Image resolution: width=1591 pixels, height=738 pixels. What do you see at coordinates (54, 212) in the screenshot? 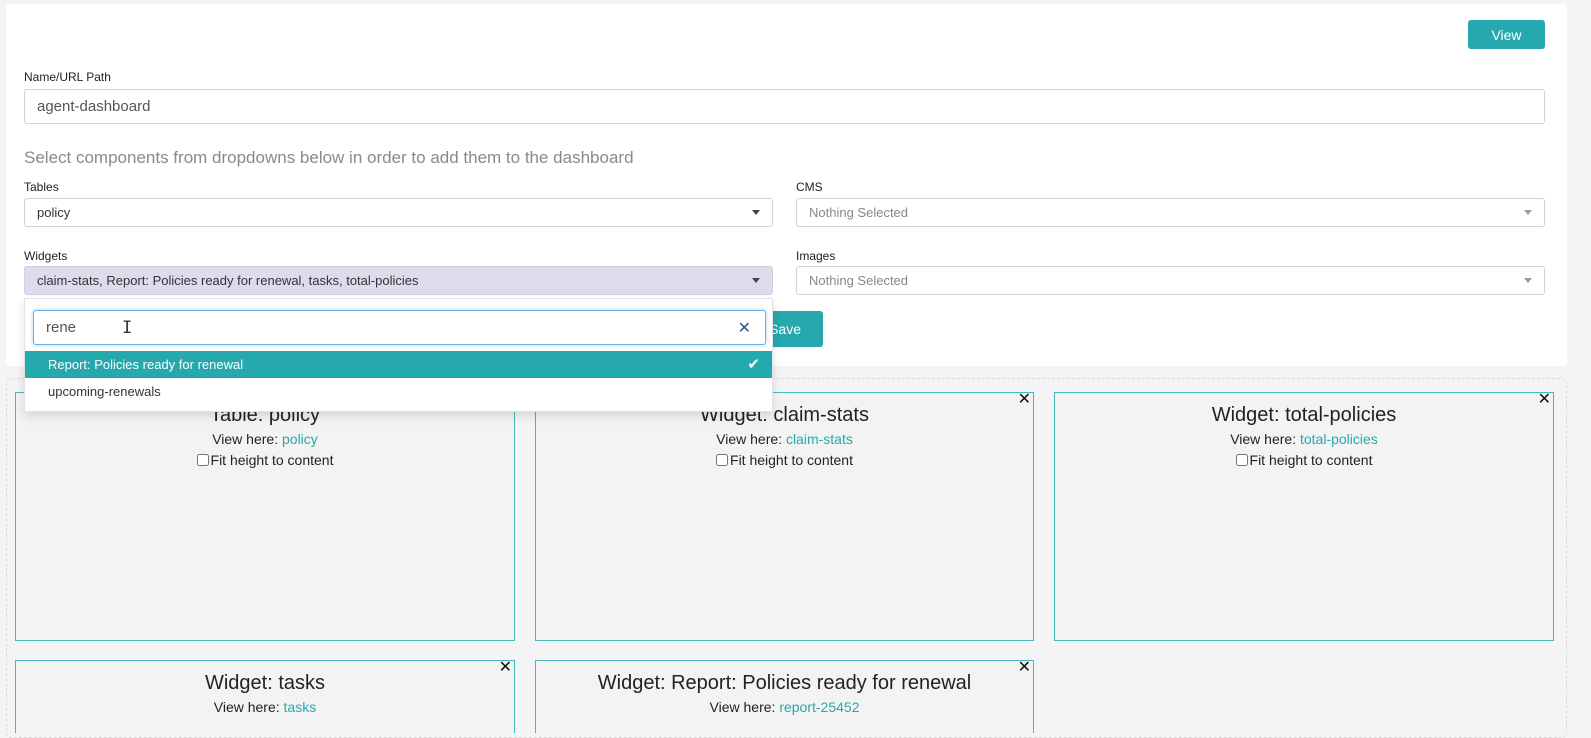
I see `tables-select-value: policy` at bounding box center [54, 212].